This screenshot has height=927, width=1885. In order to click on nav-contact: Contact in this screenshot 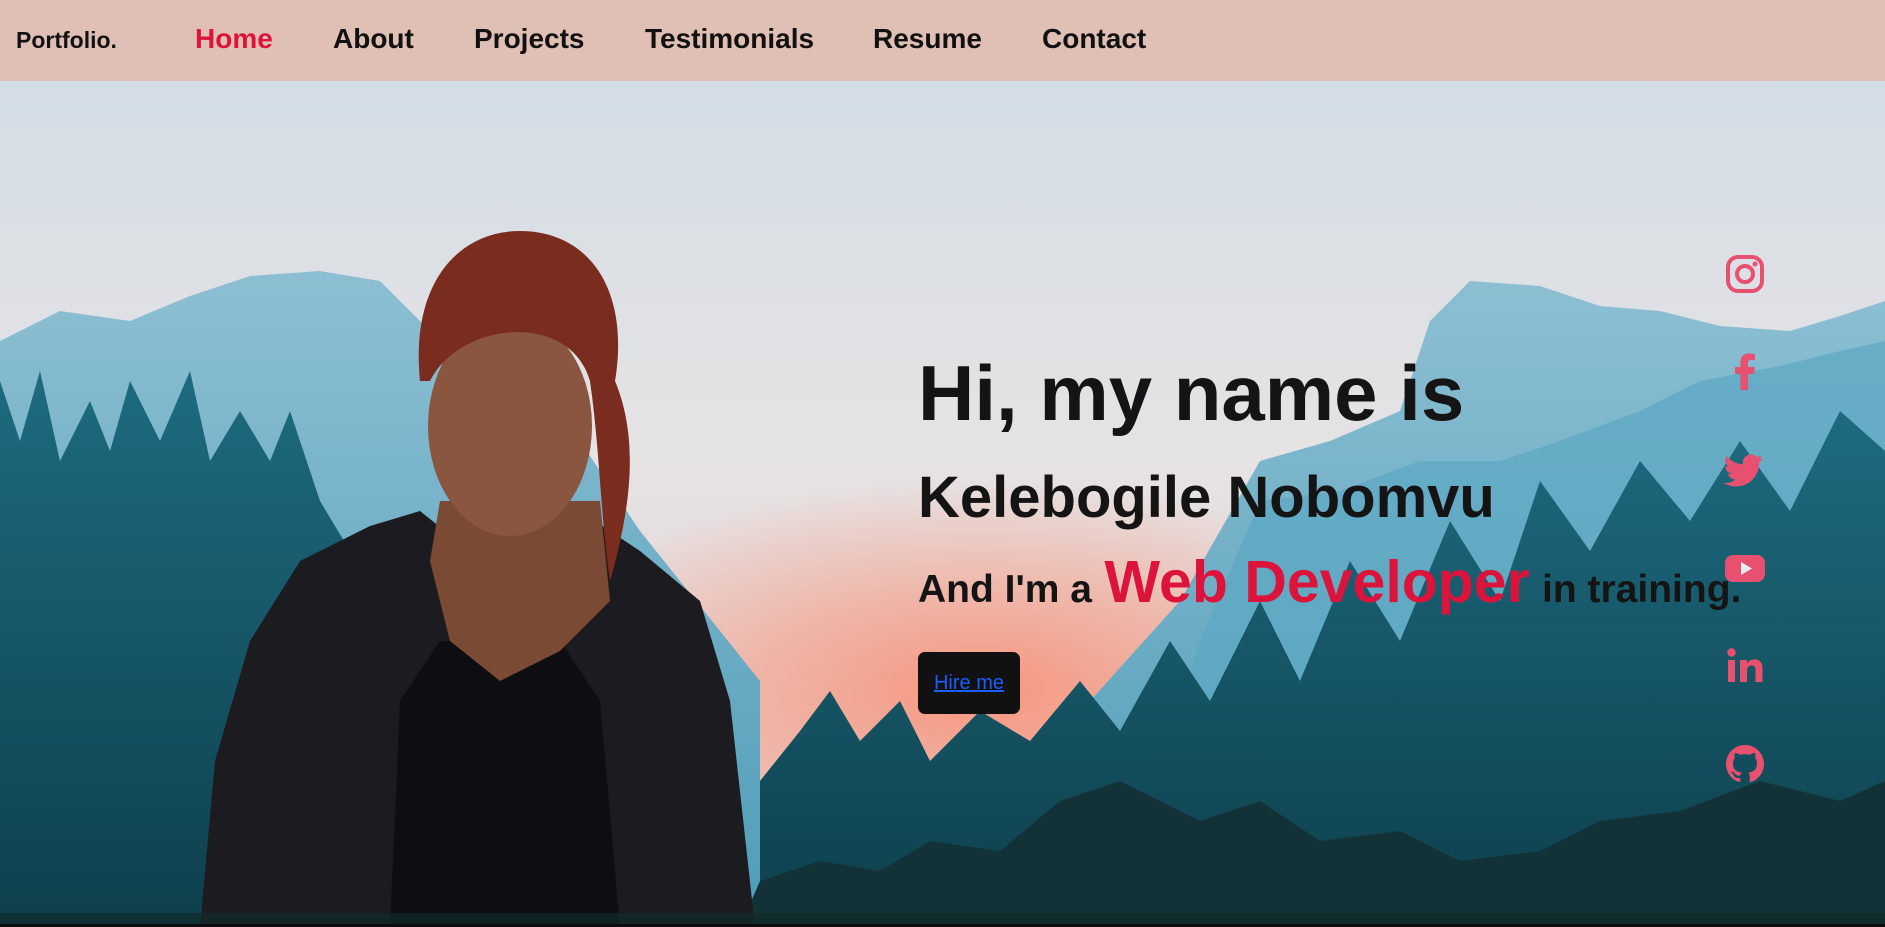, I will do `click(1094, 39)`.